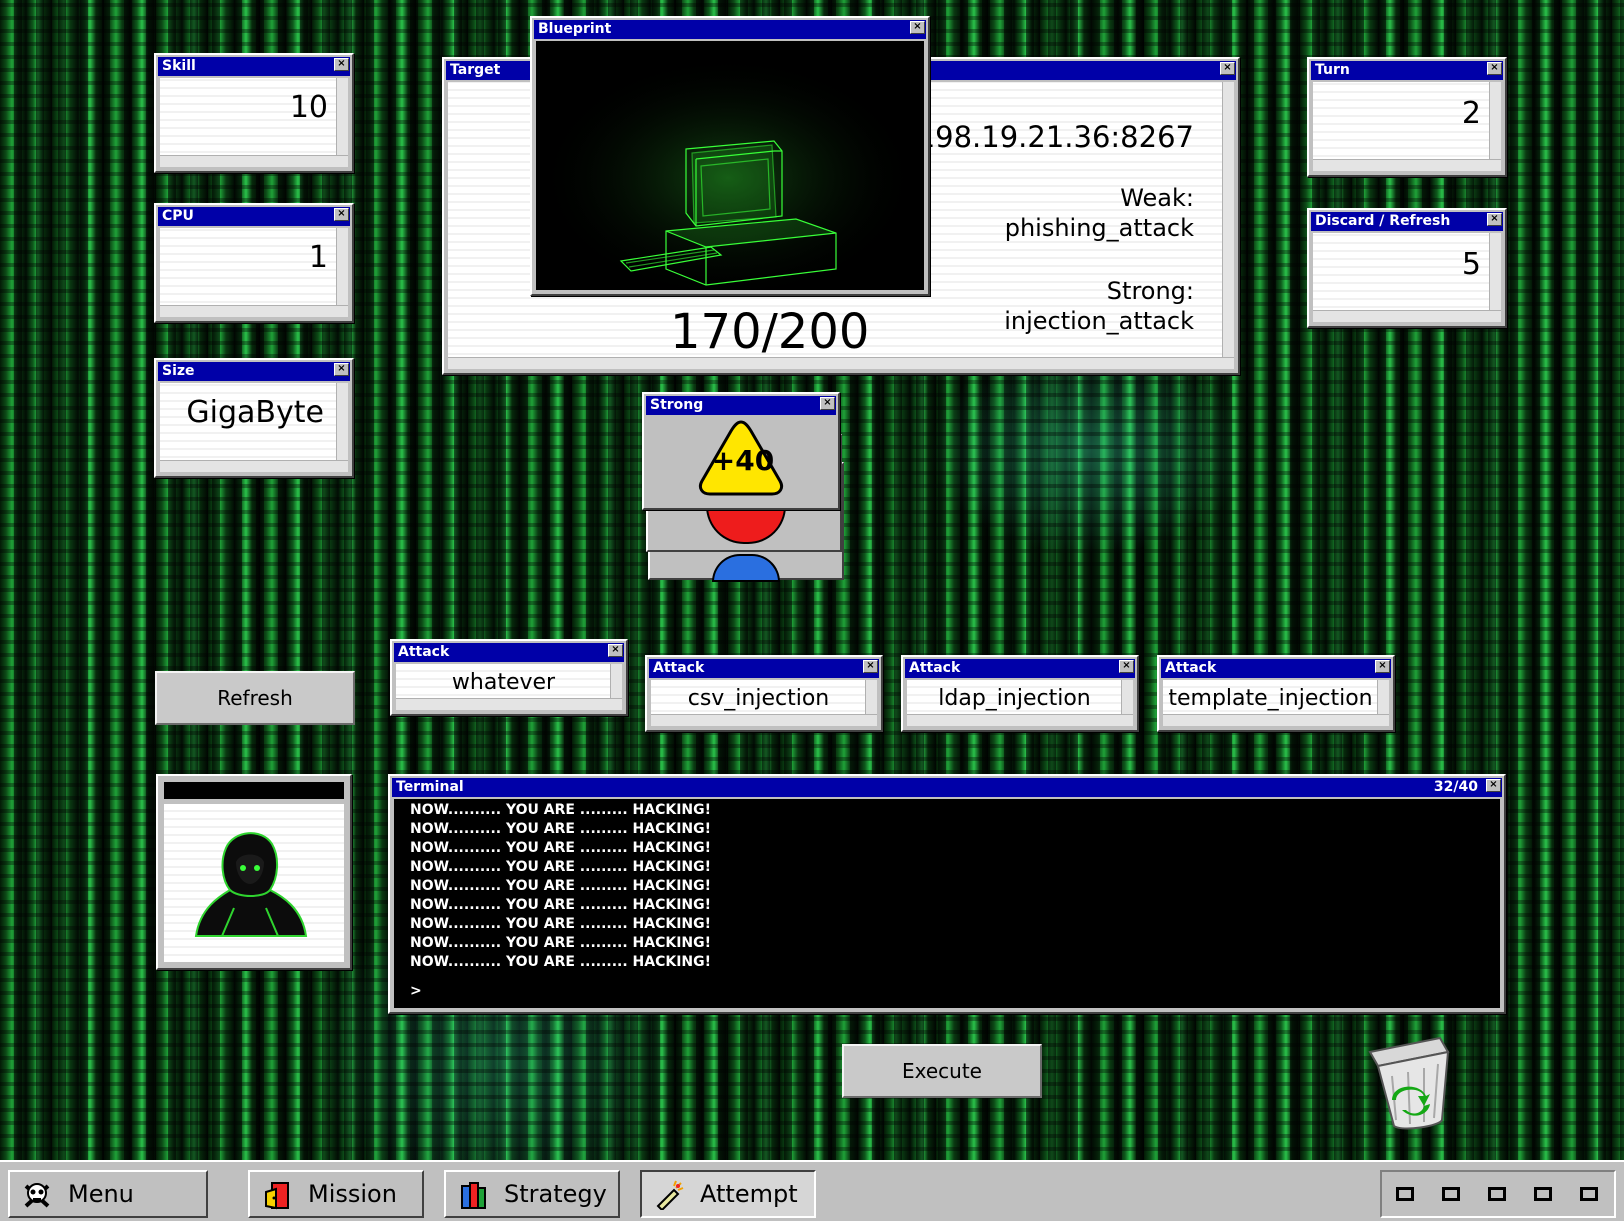 The image size is (1624, 1221). Describe the element at coordinates (1150, 291) in the screenshot. I see `strong-label: Strong:` at that location.